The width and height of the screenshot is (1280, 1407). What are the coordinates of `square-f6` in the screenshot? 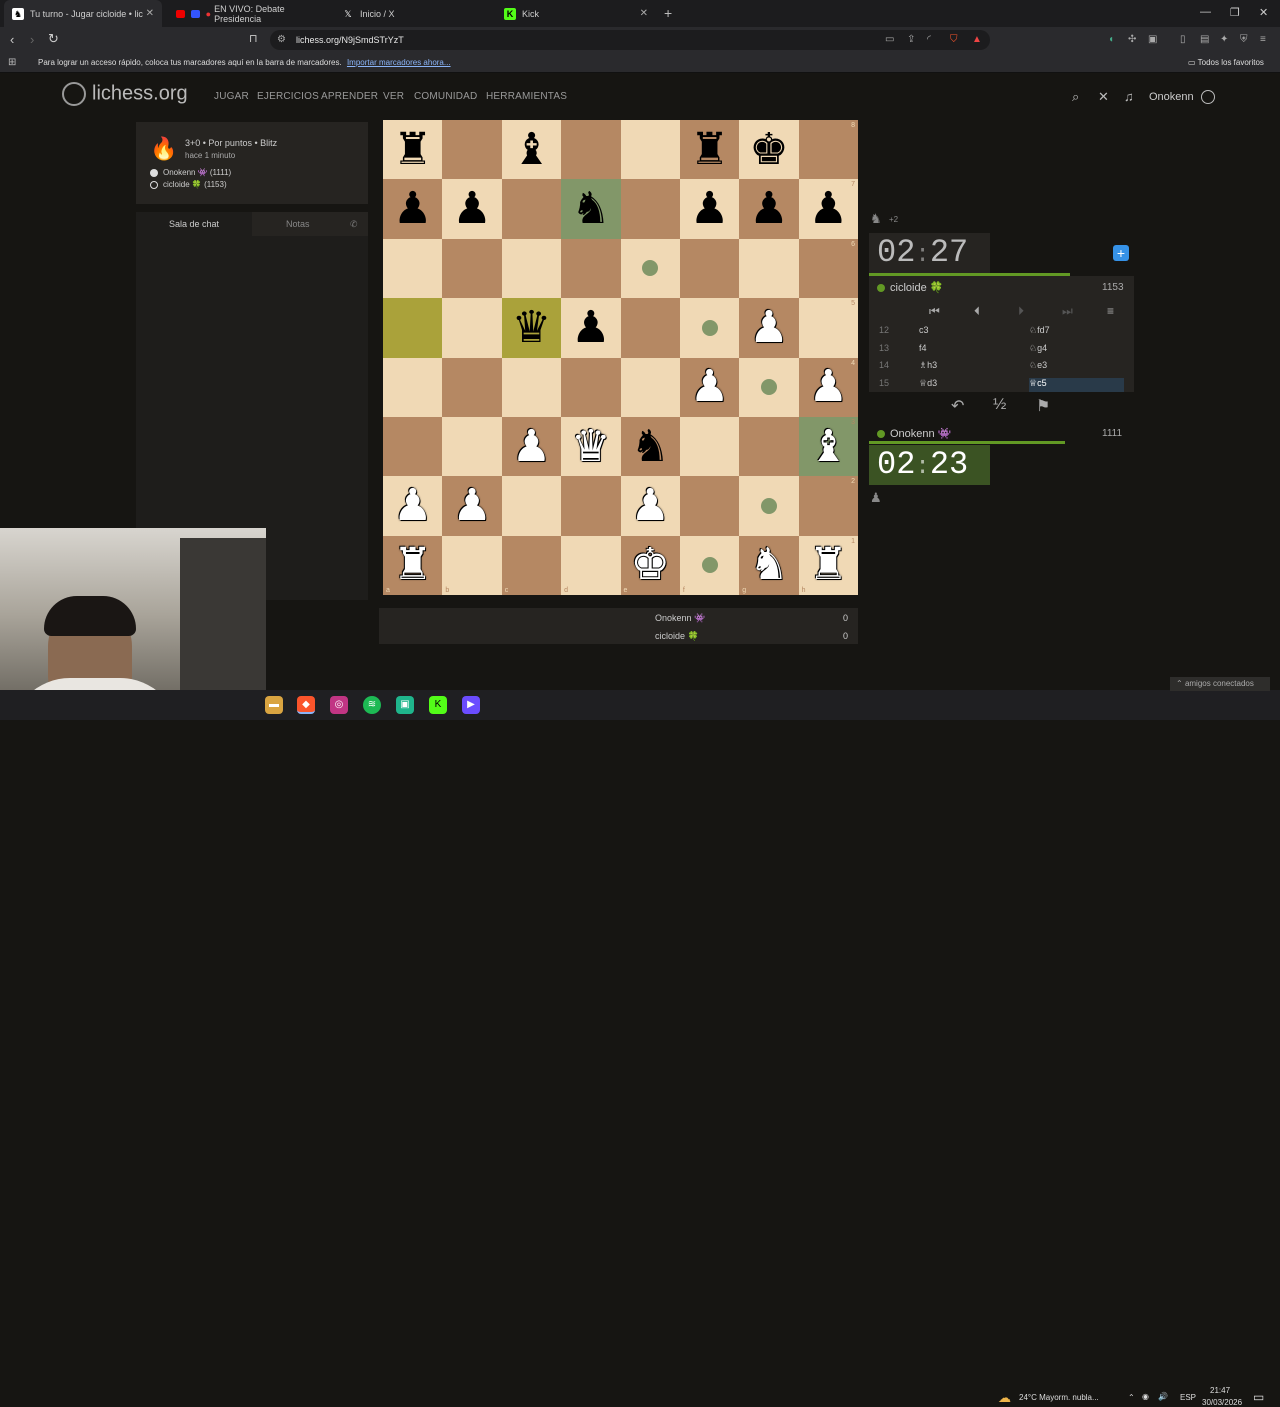 It's located at (709, 268).